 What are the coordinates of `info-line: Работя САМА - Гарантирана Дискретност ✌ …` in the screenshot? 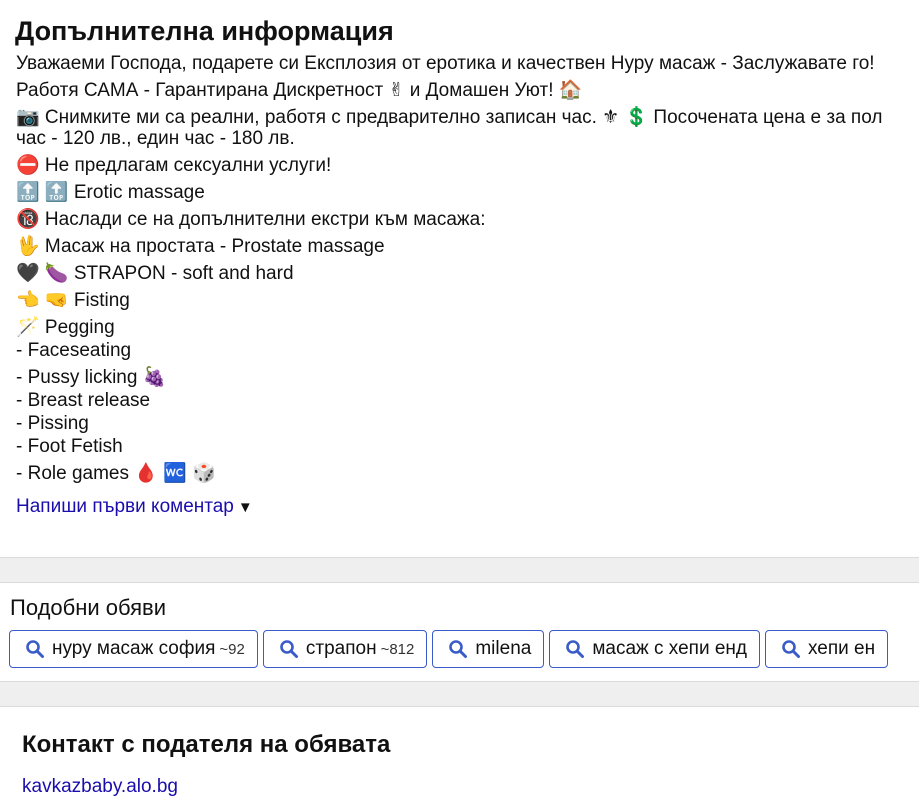 It's located at (299, 90).